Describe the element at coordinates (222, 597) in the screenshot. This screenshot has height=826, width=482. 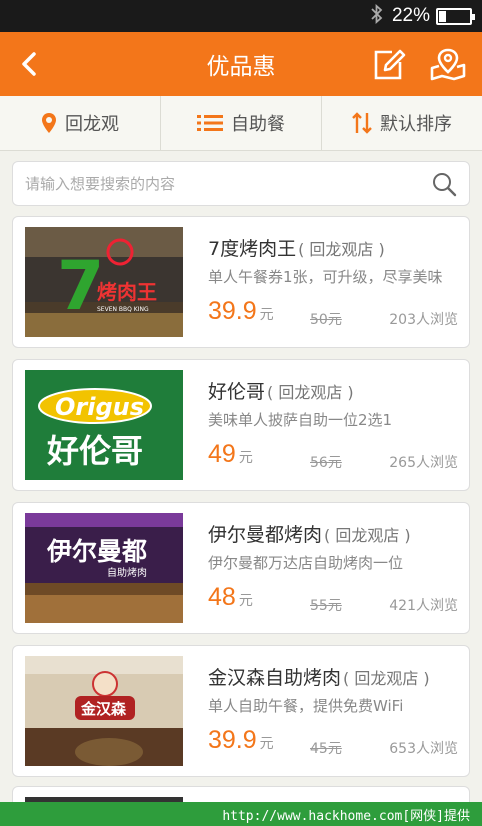
I see `deal-price: 48` at that location.